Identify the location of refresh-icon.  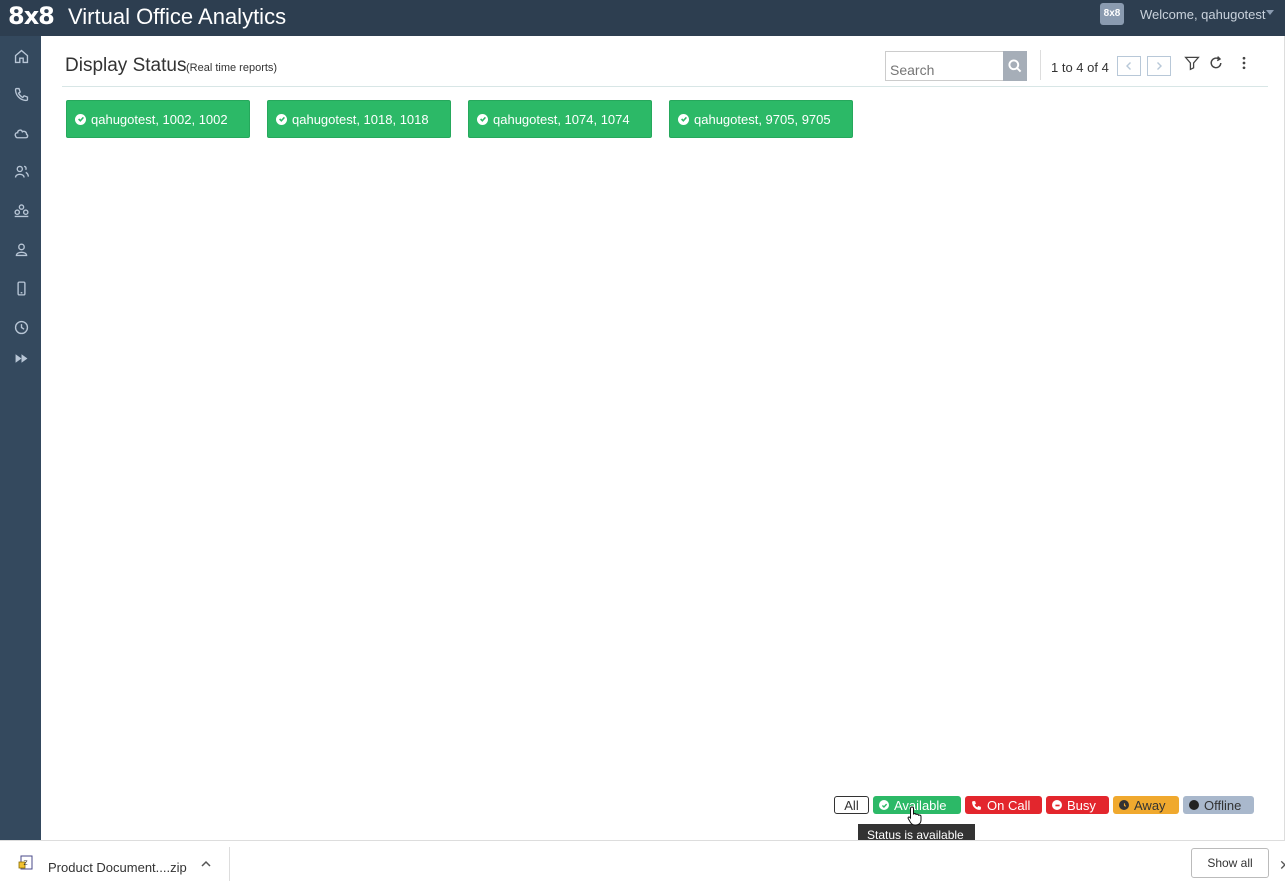
(1216, 62).